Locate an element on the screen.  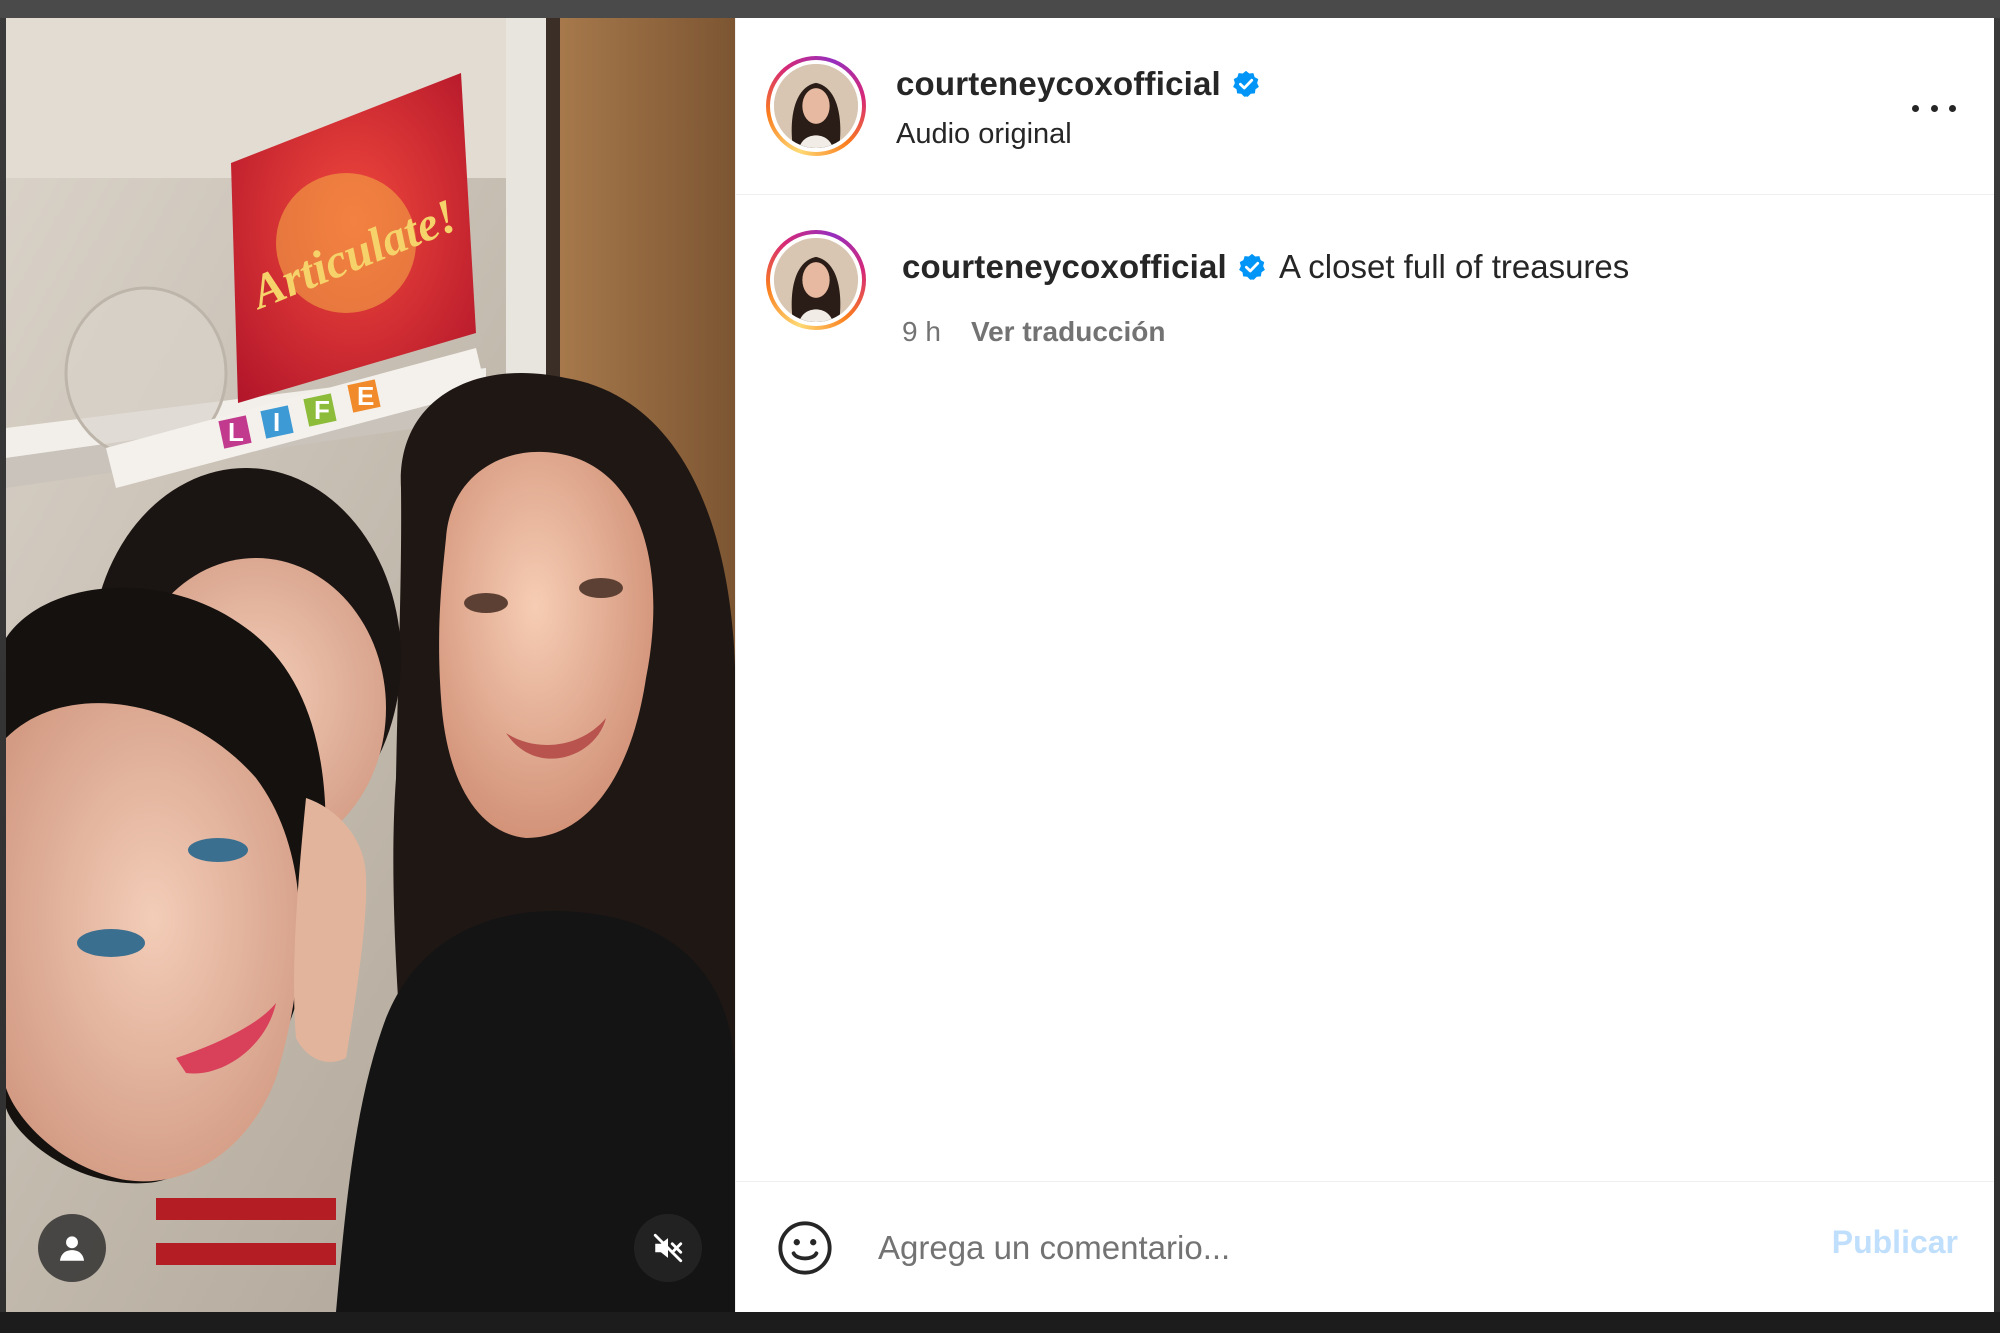
emoji-icon is located at coordinates (805, 1248).